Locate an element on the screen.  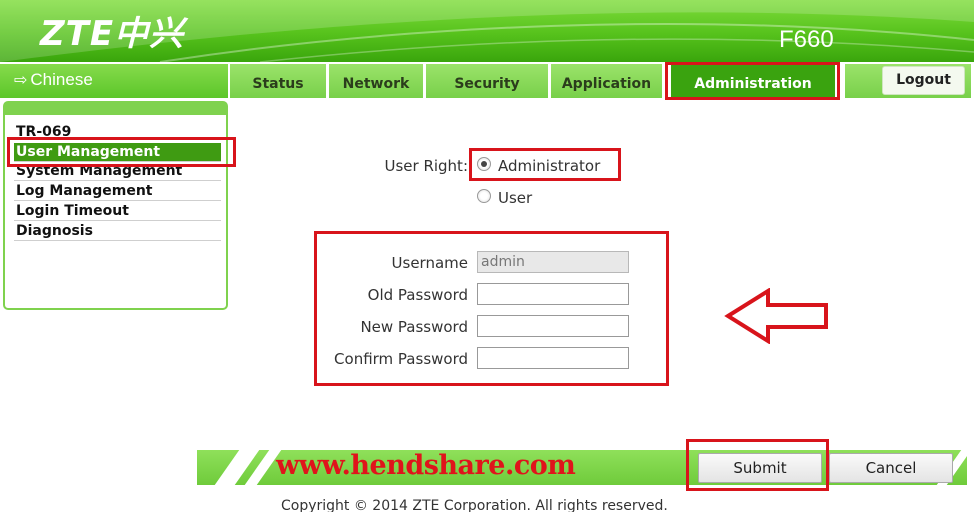
watermark-text: www.hendshare.com is located at coordinates (426, 465).